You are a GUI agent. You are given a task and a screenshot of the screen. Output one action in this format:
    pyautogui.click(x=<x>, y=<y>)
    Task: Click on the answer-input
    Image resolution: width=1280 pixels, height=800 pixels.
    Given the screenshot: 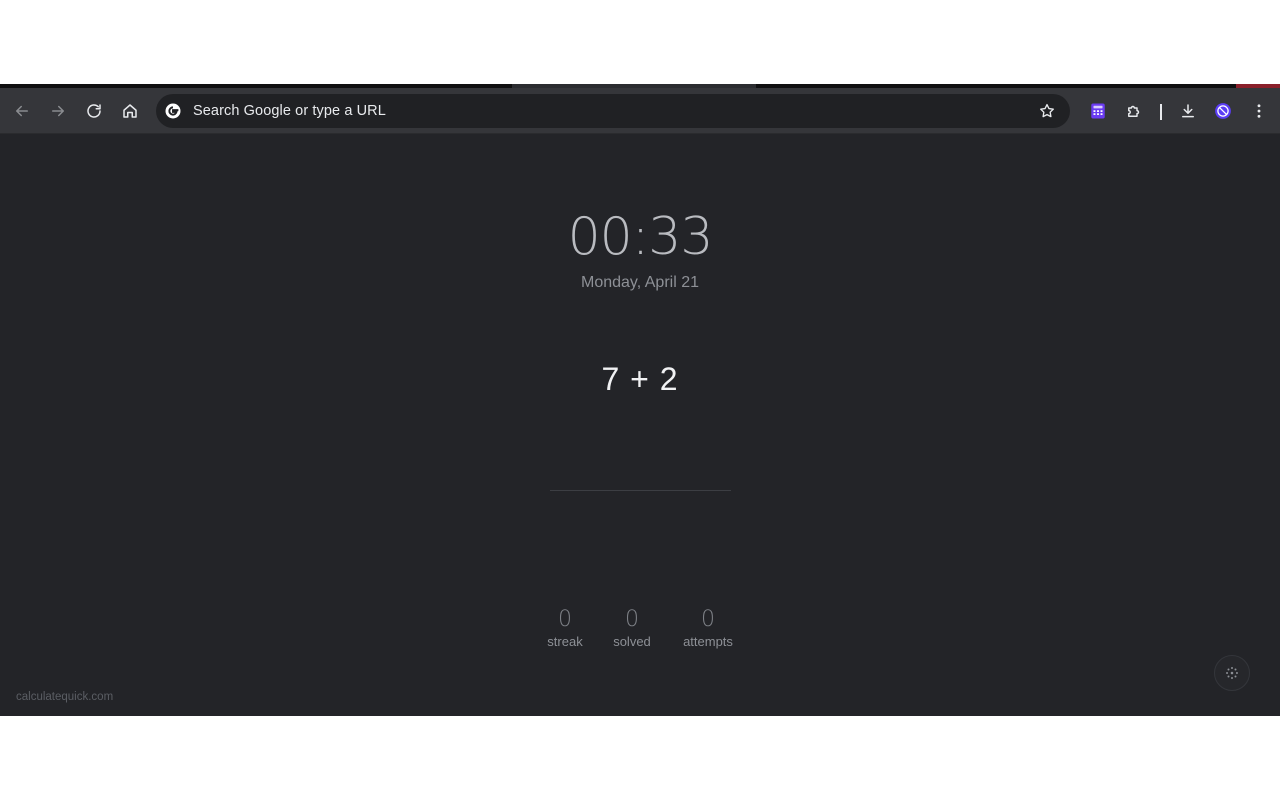 What is the action you would take?
    pyautogui.click(x=640, y=472)
    